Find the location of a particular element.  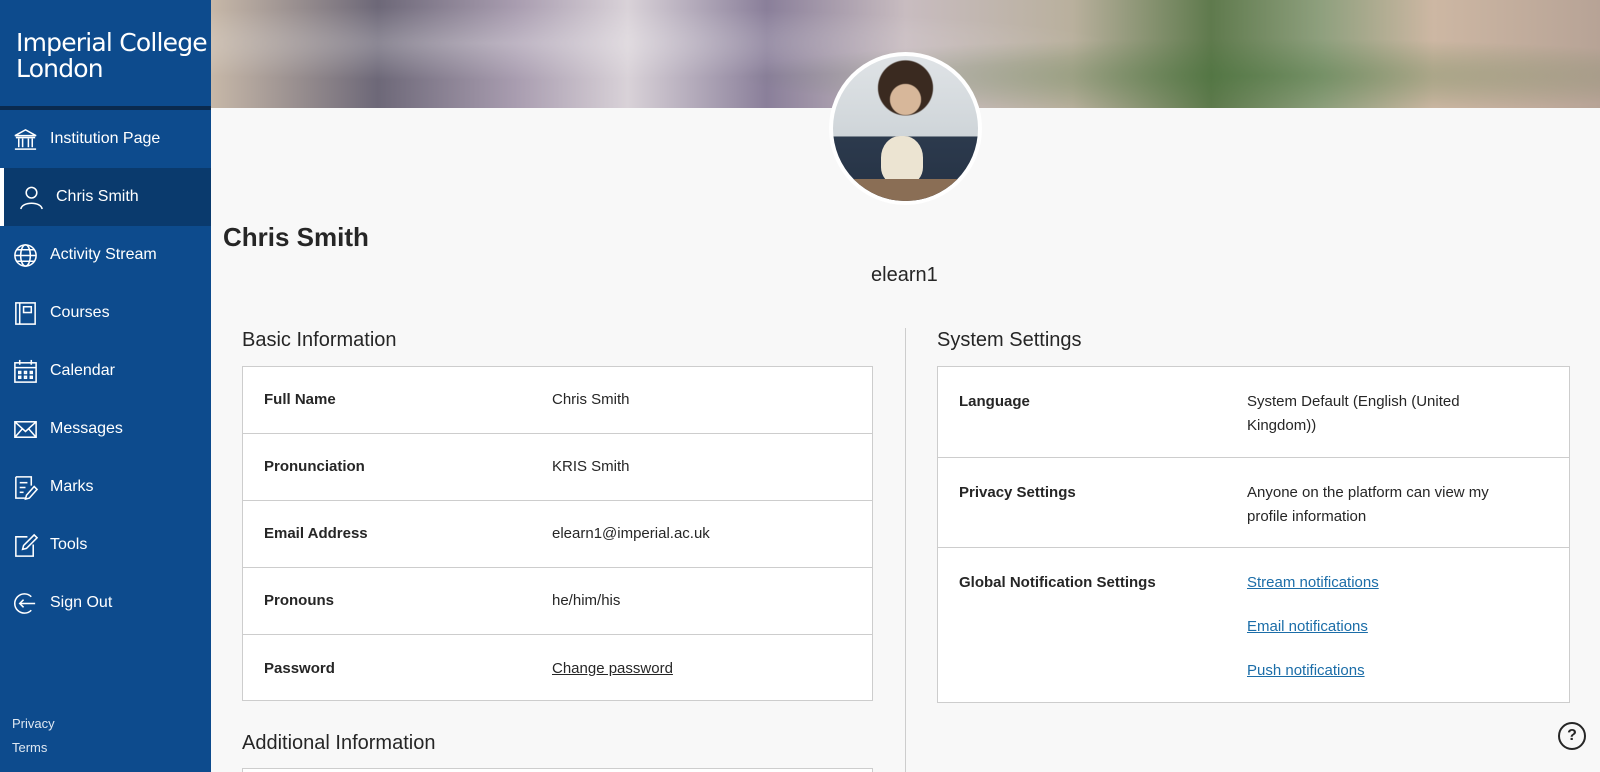

sidebar-item-label: Activity Stream is located at coordinates (103, 254).